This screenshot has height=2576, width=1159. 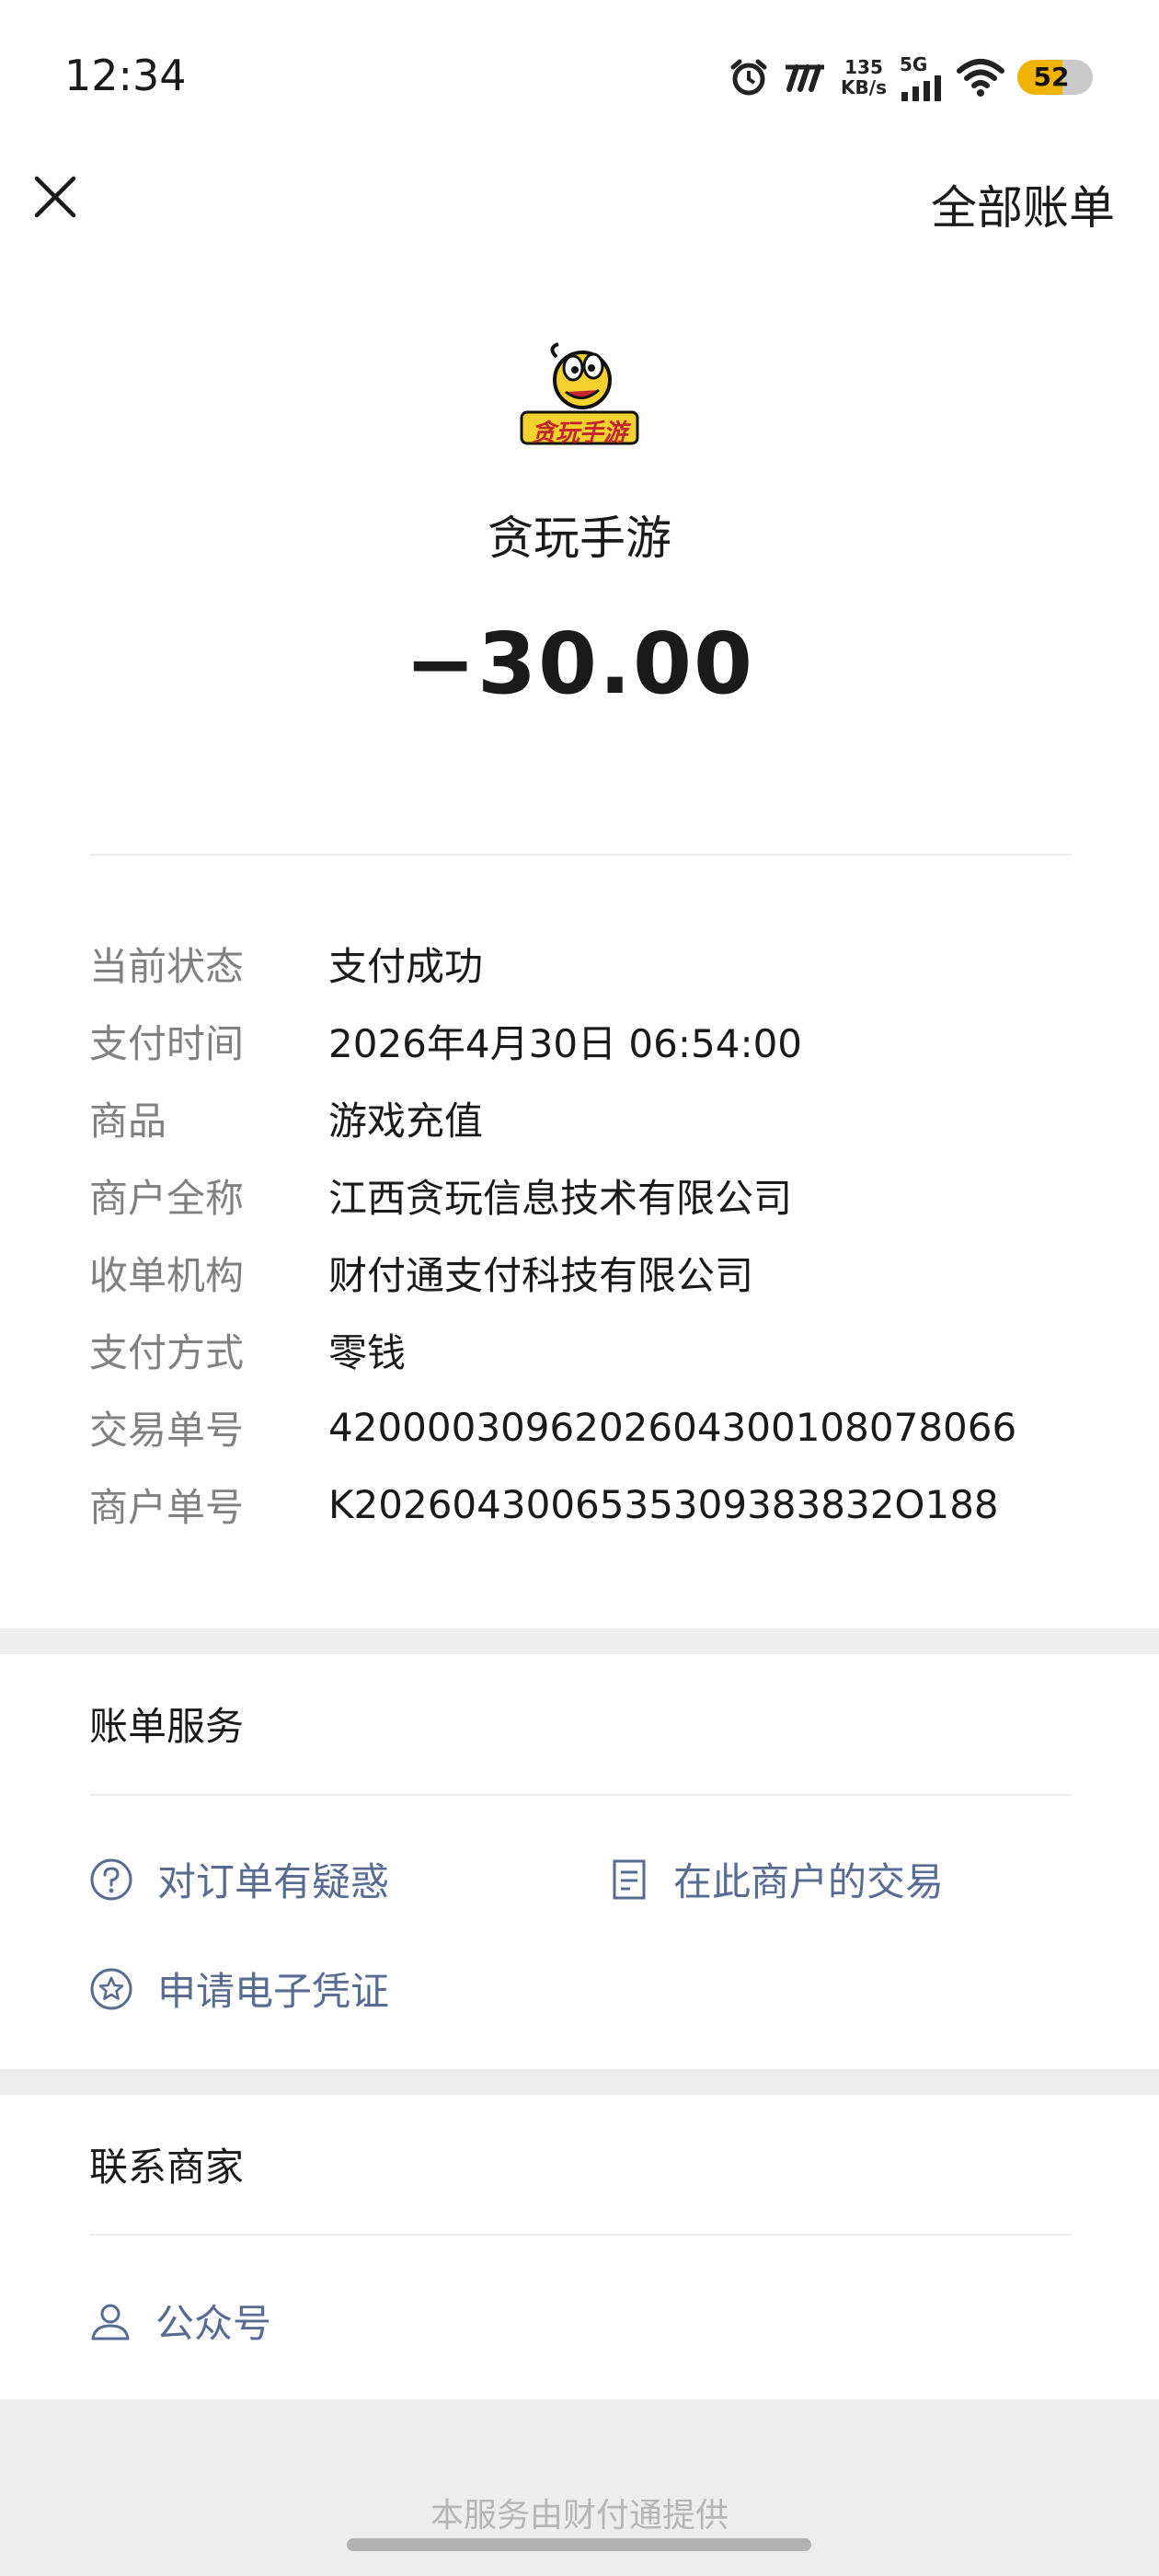 I want to click on detail-label: 收单机构, so click(x=167, y=1275).